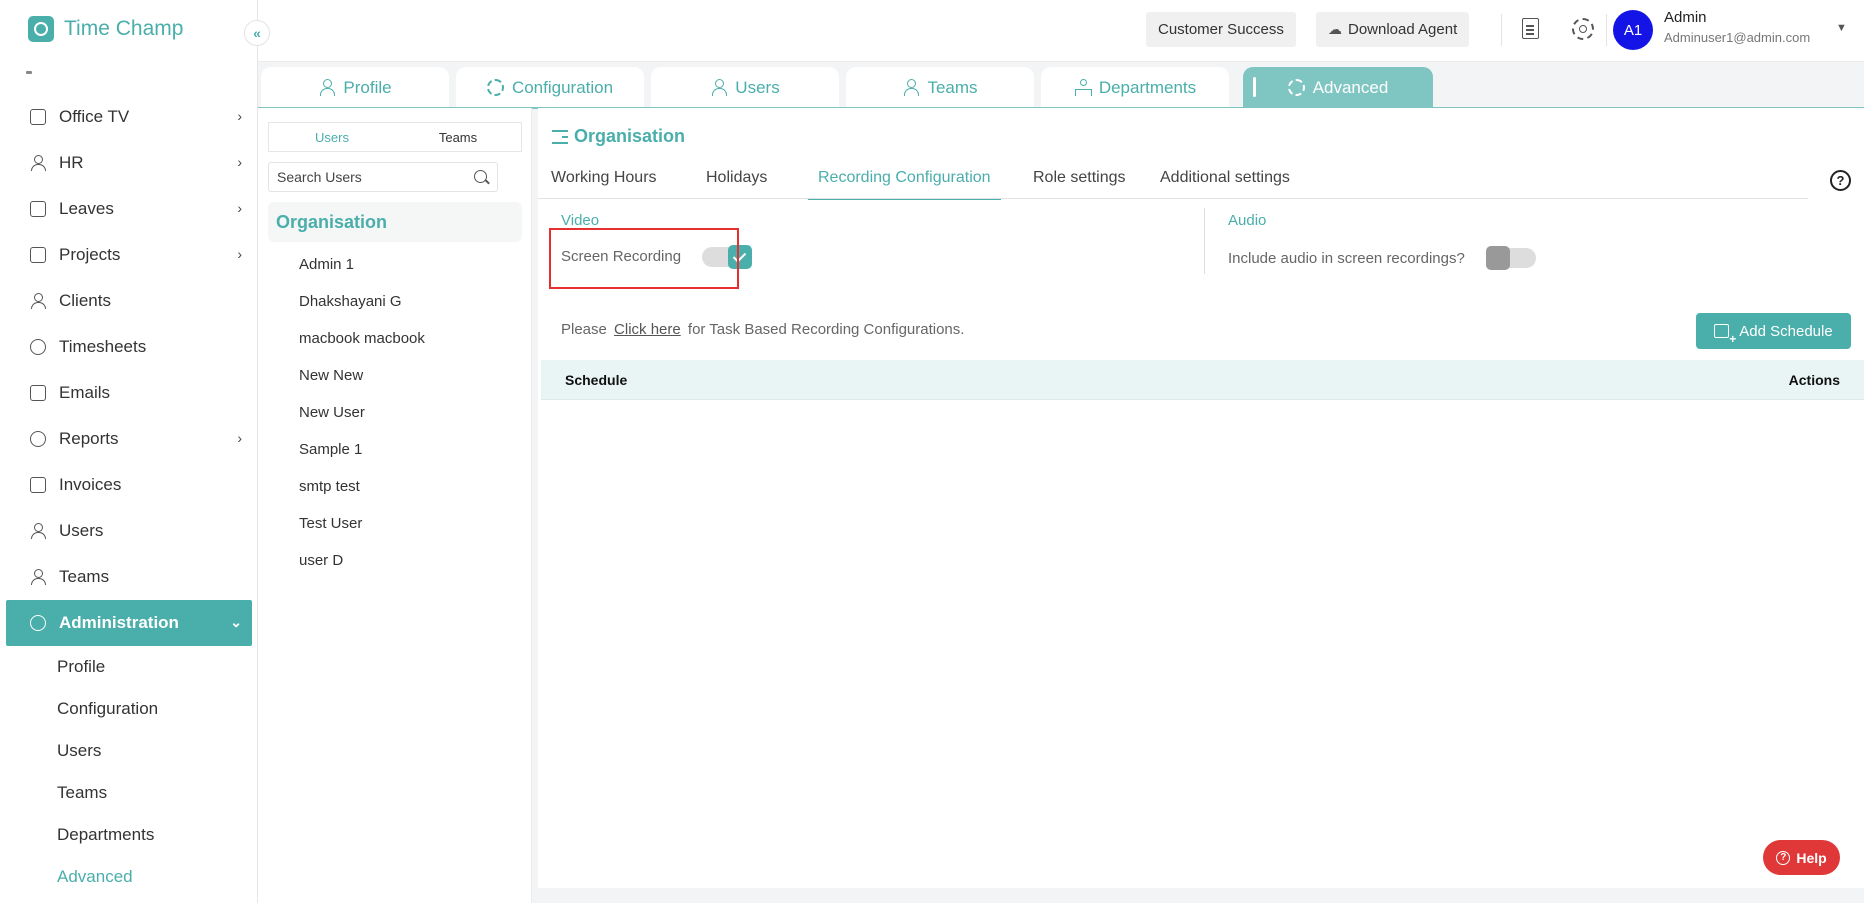  Describe the element at coordinates (38, 531) in the screenshot. I see `users-icon` at that location.